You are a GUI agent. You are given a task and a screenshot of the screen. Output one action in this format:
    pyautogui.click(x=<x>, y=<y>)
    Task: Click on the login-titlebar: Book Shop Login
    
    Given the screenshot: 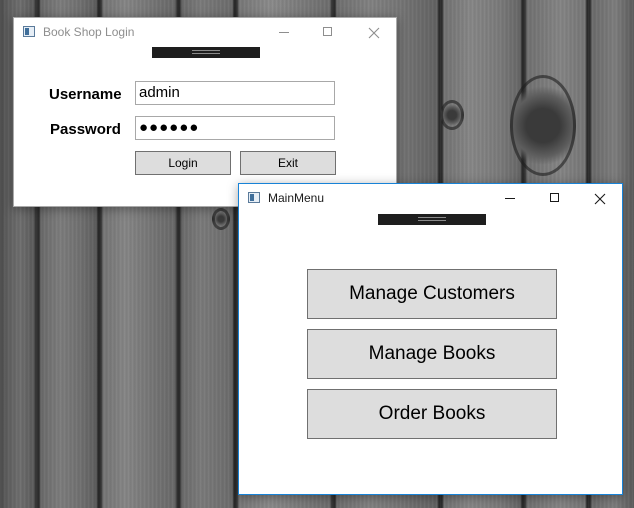 What is the action you would take?
    pyautogui.click(x=205, y=33)
    